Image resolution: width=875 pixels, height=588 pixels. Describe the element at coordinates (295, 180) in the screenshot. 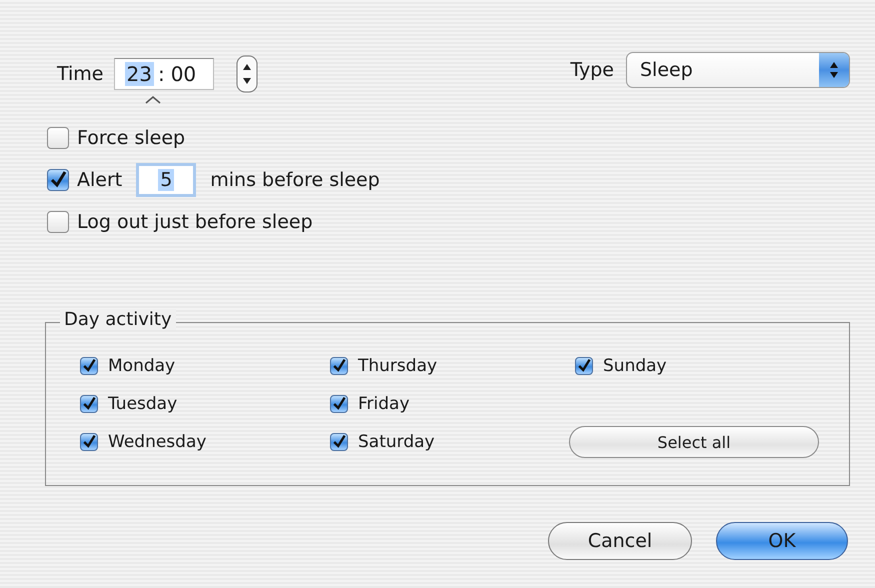

I see `field-suffix: mins before sleep` at that location.